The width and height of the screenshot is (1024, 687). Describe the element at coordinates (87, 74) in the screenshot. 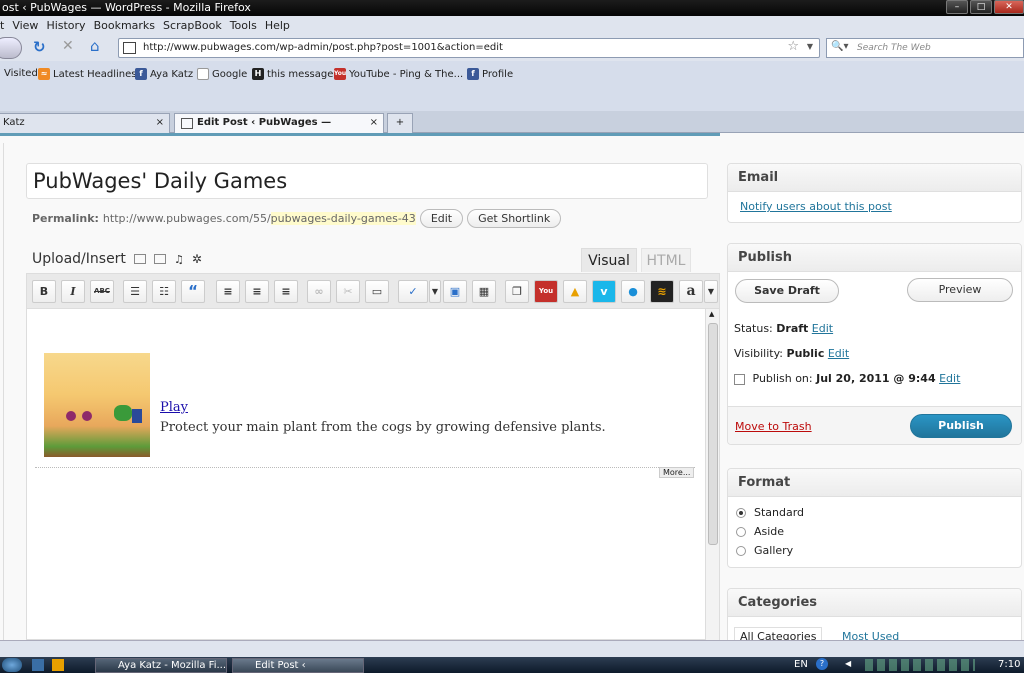

I see `bookmark-latest-headlines: ≈ Latest Headlines` at that location.